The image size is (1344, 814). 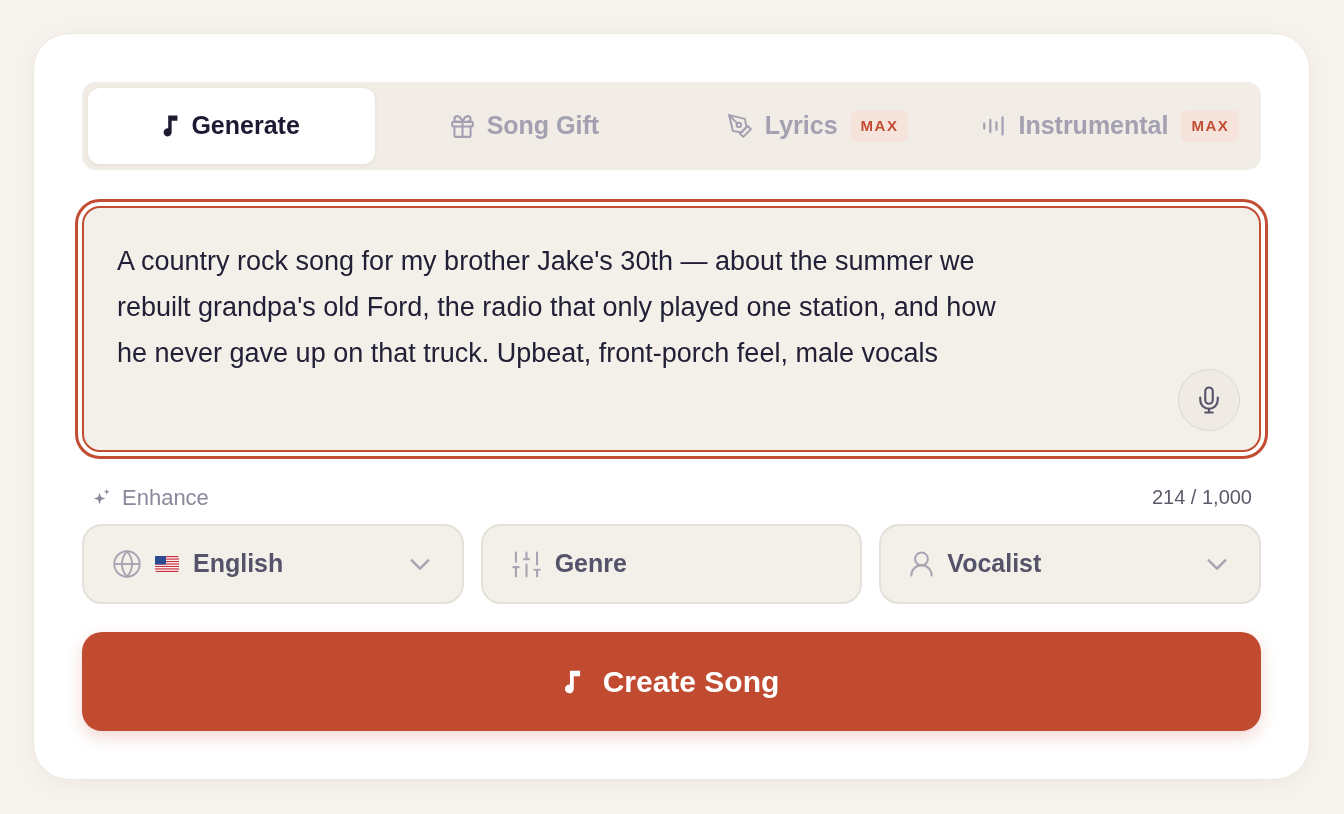 I want to click on sliders-icon, so click(x=526, y=564).